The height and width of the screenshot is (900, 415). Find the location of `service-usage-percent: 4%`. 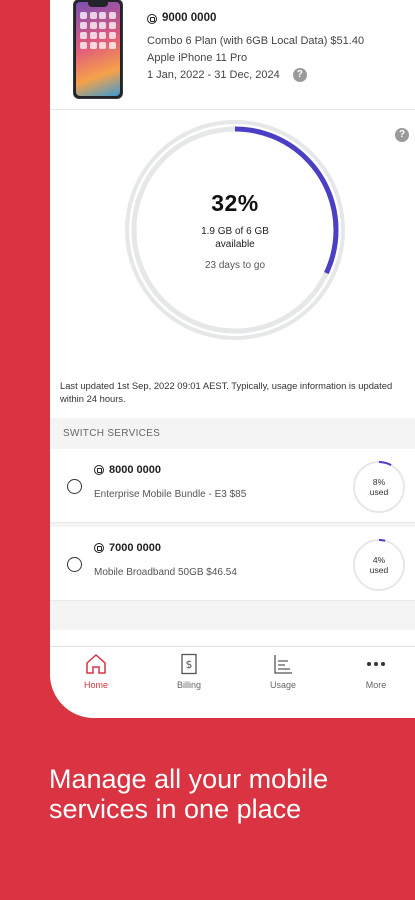

service-usage-percent: 4% is located at coordinates (379, 560).